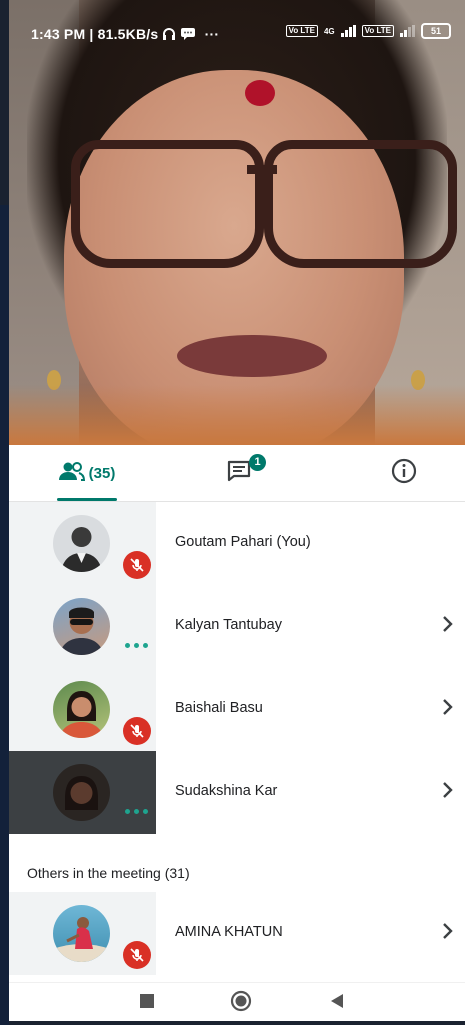  What do you see at coordinates (171, 34) in the screenshot?
I see `headphones-icon` at bounding box center [171, 34].